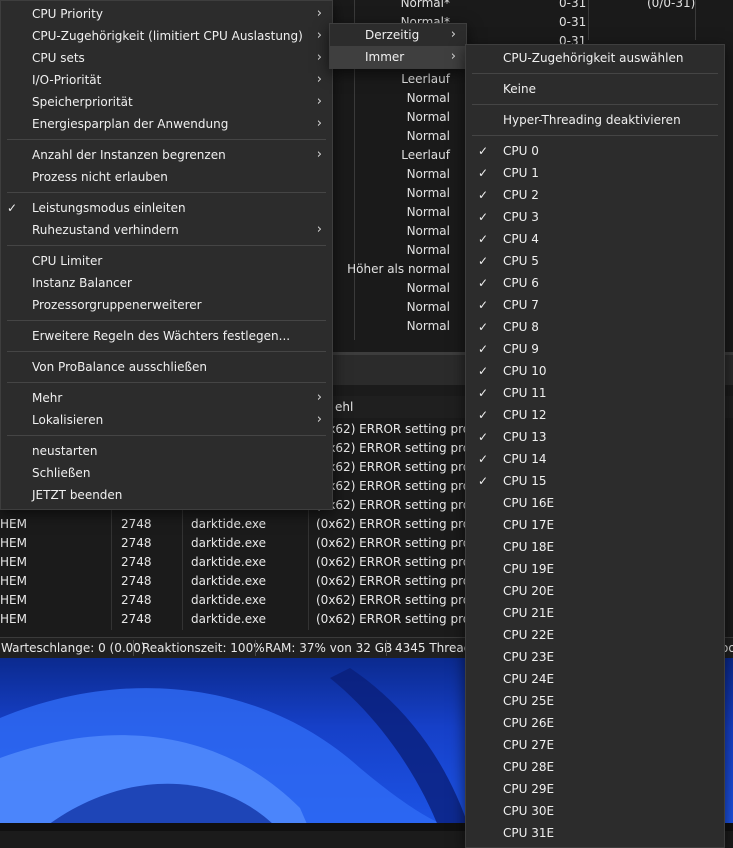 The width and height of the screenshot is (733, 848). What do you see at coordinates (595, 613) in the screenshot?
I see `cpu-item-cpu-21e: CPU 21E` at bounding box center [595, 613].